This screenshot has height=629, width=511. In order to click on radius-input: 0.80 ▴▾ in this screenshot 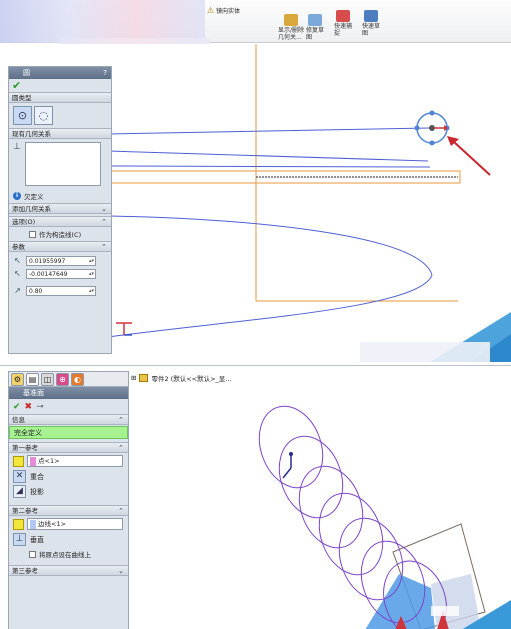, I will do `click(61, 290)`.